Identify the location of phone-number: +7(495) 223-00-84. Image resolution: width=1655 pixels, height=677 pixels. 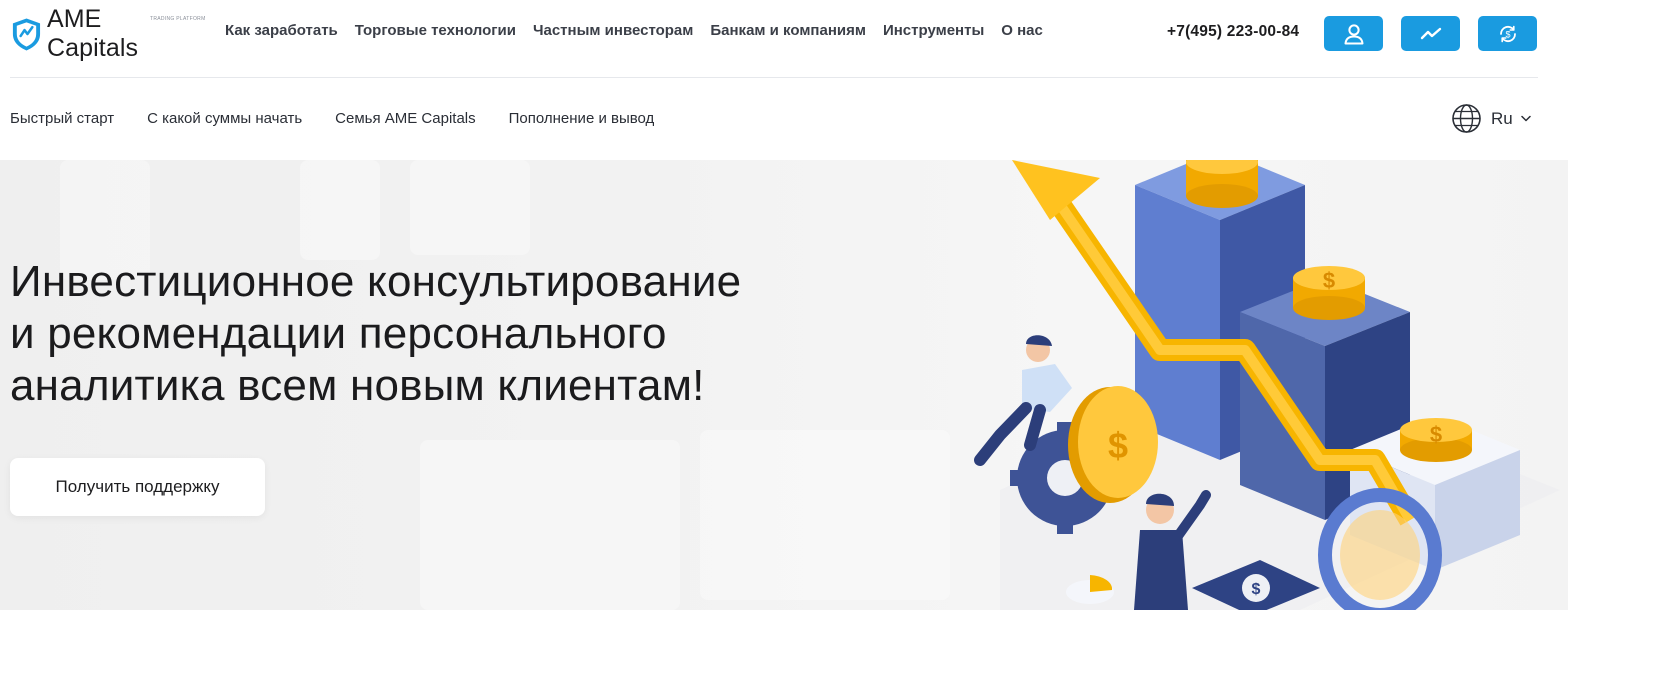
(1233, 32).